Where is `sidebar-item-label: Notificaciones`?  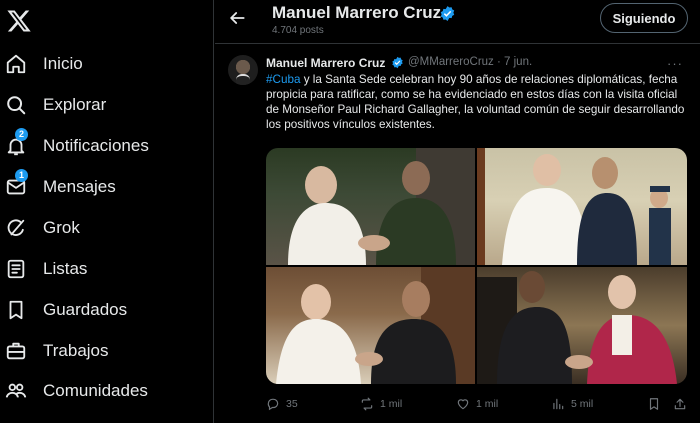 sidebar-item-label: Notificaciones is located at coordinates (96, 145).